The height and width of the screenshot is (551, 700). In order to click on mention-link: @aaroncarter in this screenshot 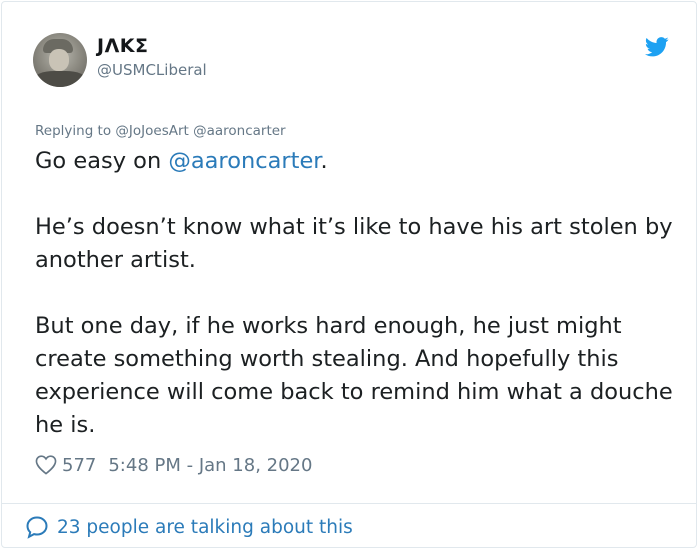, I will do `click(244, 161)`.